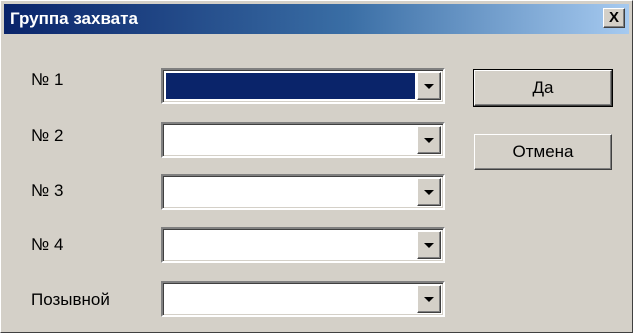 The image size is (633, 333). What do you see at coordinates (316, 19) in the screenshot?
I see `title-bar: Группа захвата X` at bounding box center [316, 19].